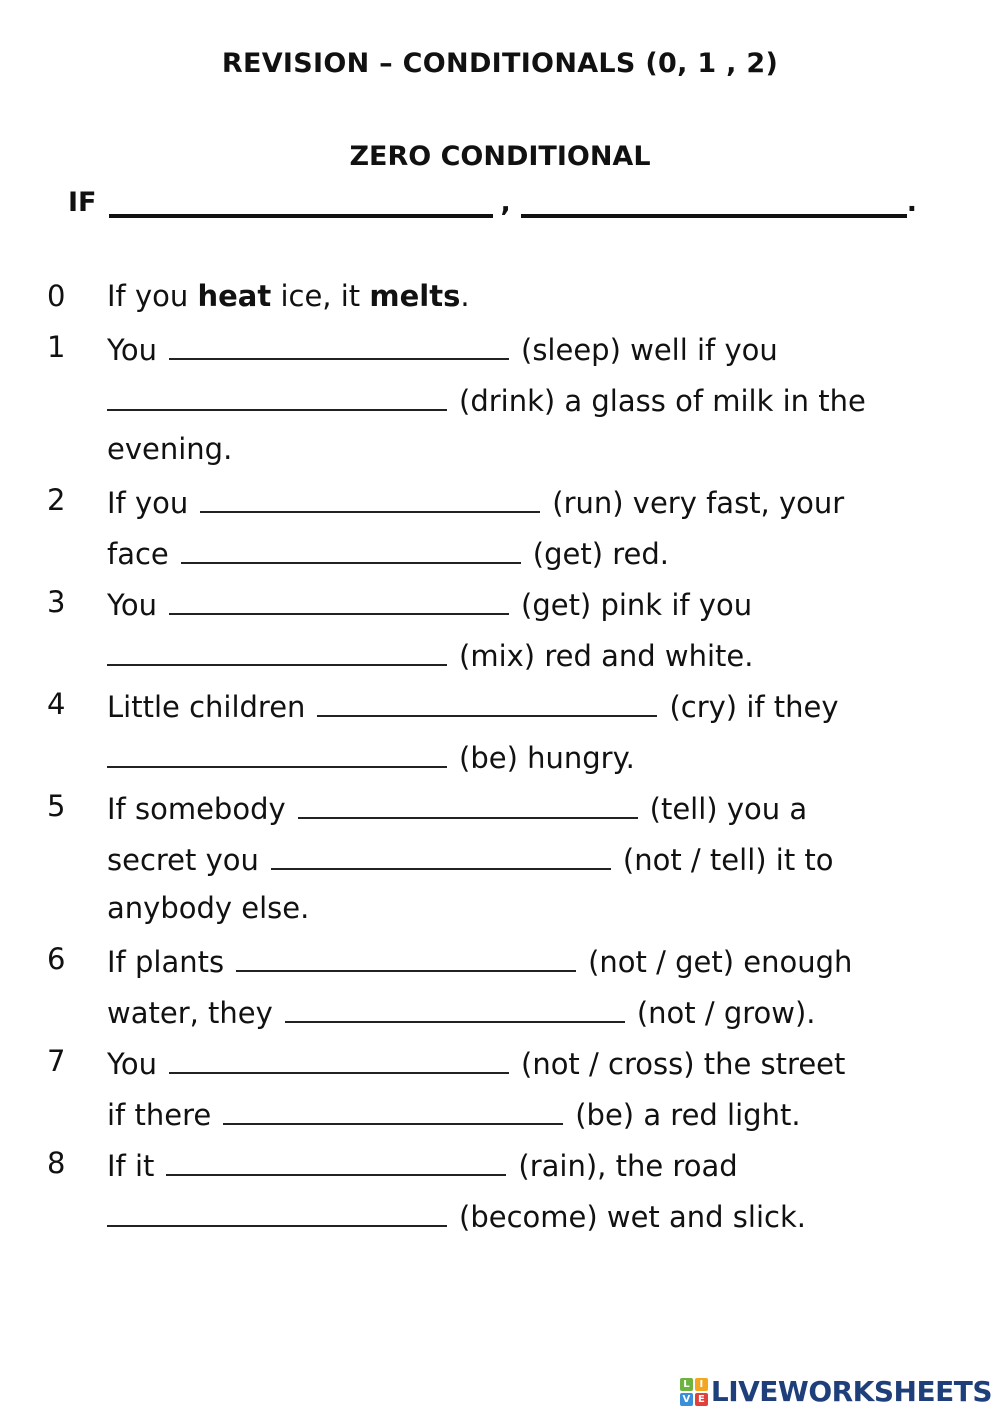 The height and width of the screenshot is (1413, 1000). Describe the element at coordinates (465, 296) in the screenshot. I see `example-text: .` at that location.